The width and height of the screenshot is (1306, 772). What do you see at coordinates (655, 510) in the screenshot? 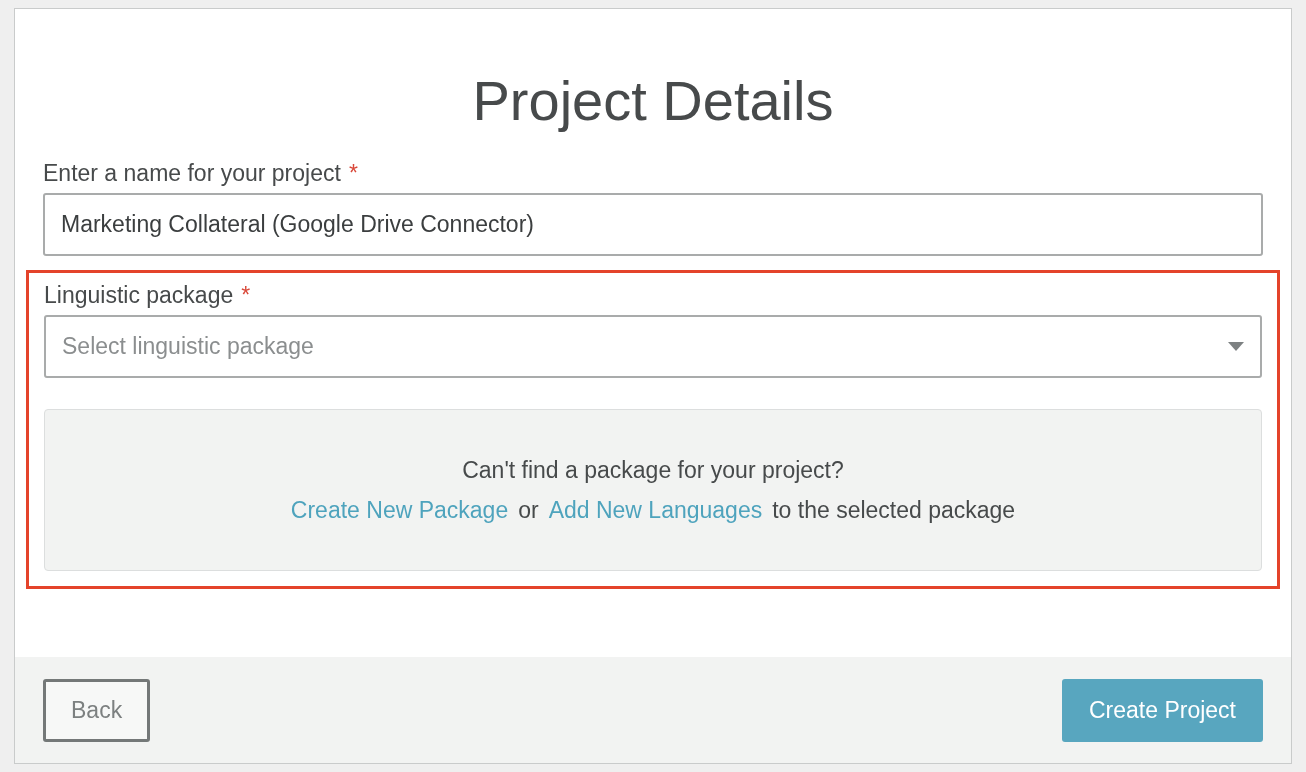
I see `add-languages-link: Add New Languages` at bounding box center [655, 510].